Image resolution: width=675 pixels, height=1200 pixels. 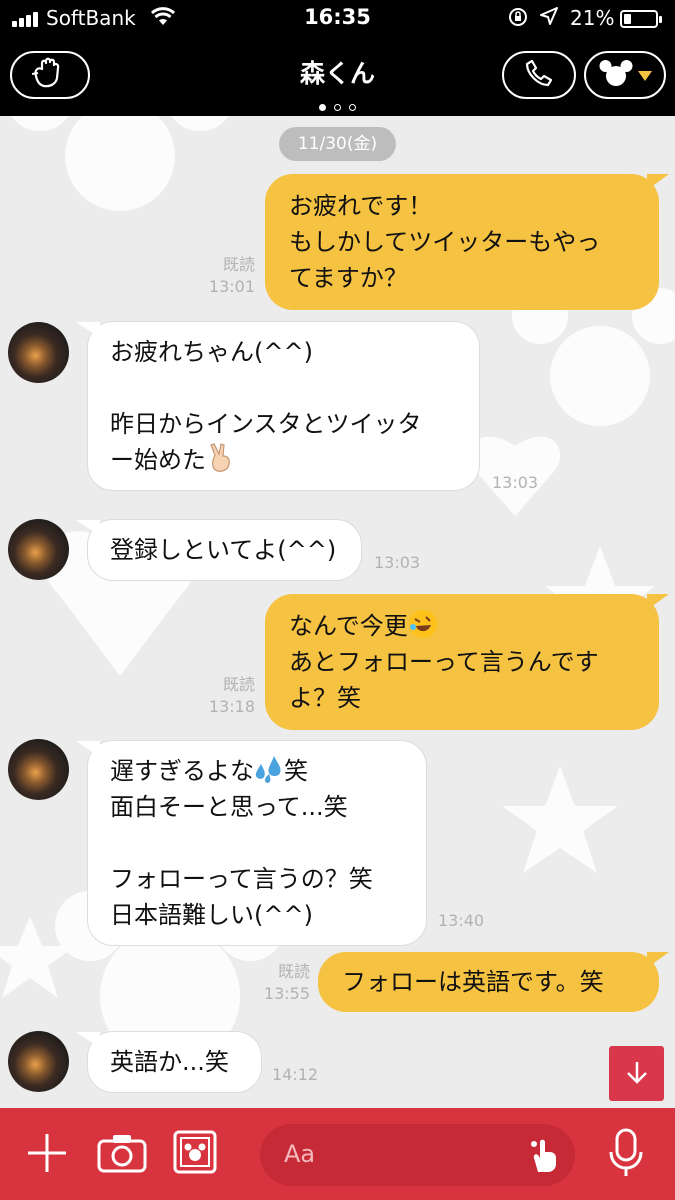 I want to click on message-text: なんで今更, so click(x=348, y=626).